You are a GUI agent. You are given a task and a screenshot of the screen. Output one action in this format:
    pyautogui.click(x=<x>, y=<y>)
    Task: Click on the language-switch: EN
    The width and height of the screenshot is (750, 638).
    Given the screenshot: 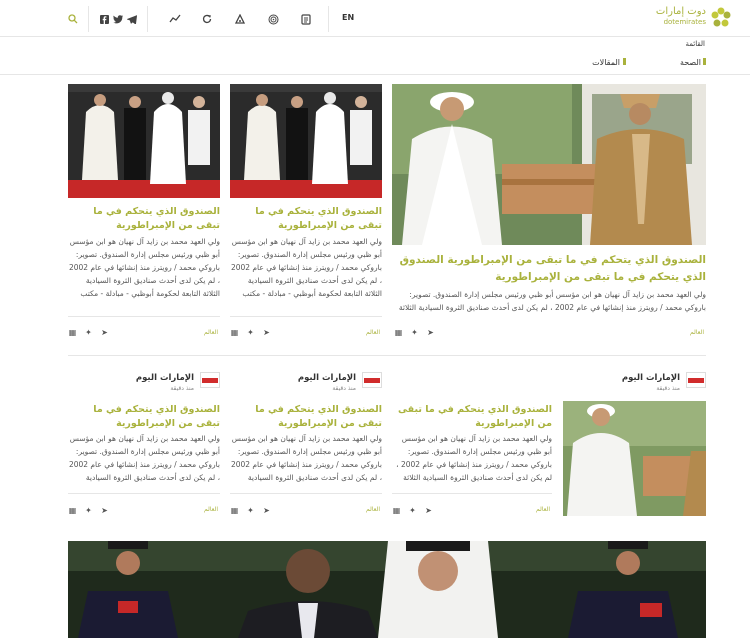 What is the action you would take?
    pyautogui.click(x=348, y=17)
    